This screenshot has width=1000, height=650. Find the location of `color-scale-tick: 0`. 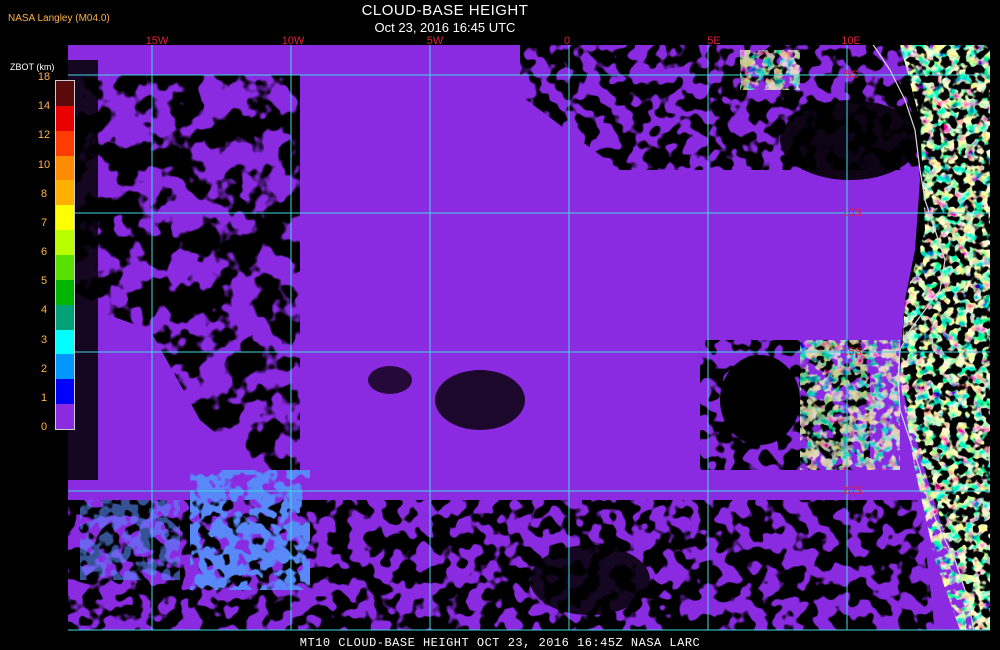

color-scale-tick: 0 is located at coordinates (44, 427).